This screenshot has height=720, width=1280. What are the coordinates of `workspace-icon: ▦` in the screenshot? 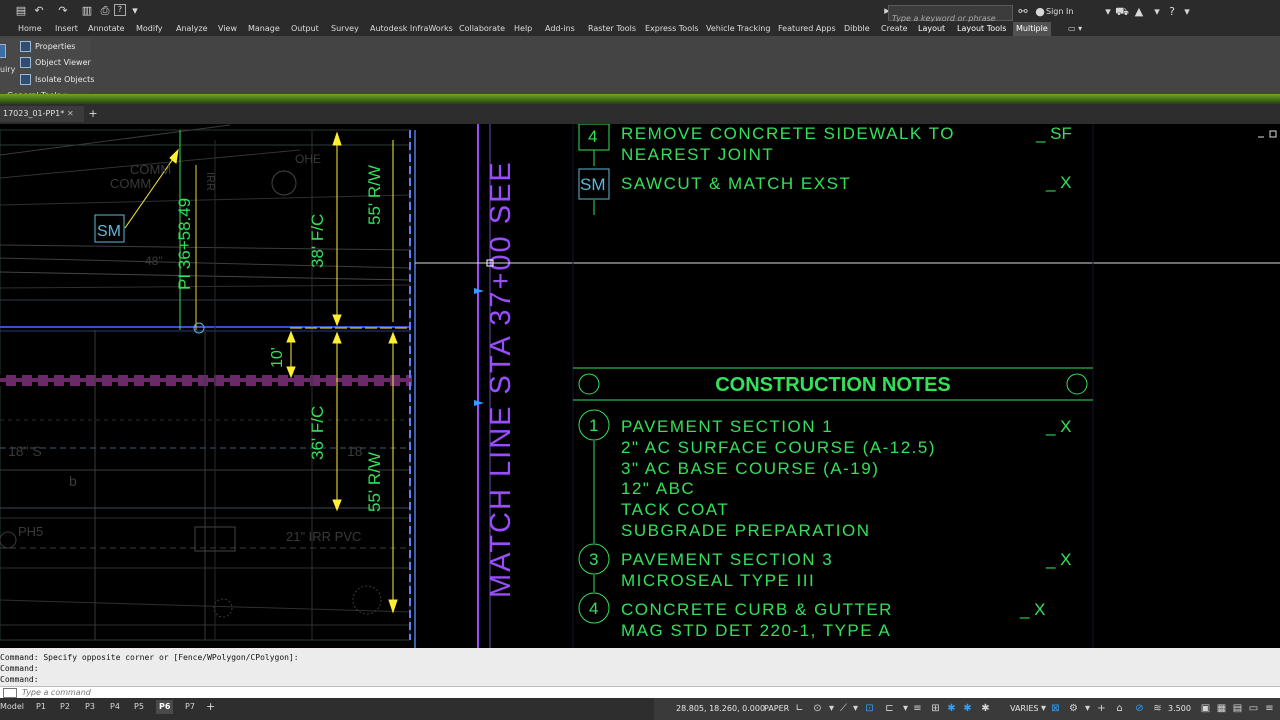 It's located at (1221, 708).